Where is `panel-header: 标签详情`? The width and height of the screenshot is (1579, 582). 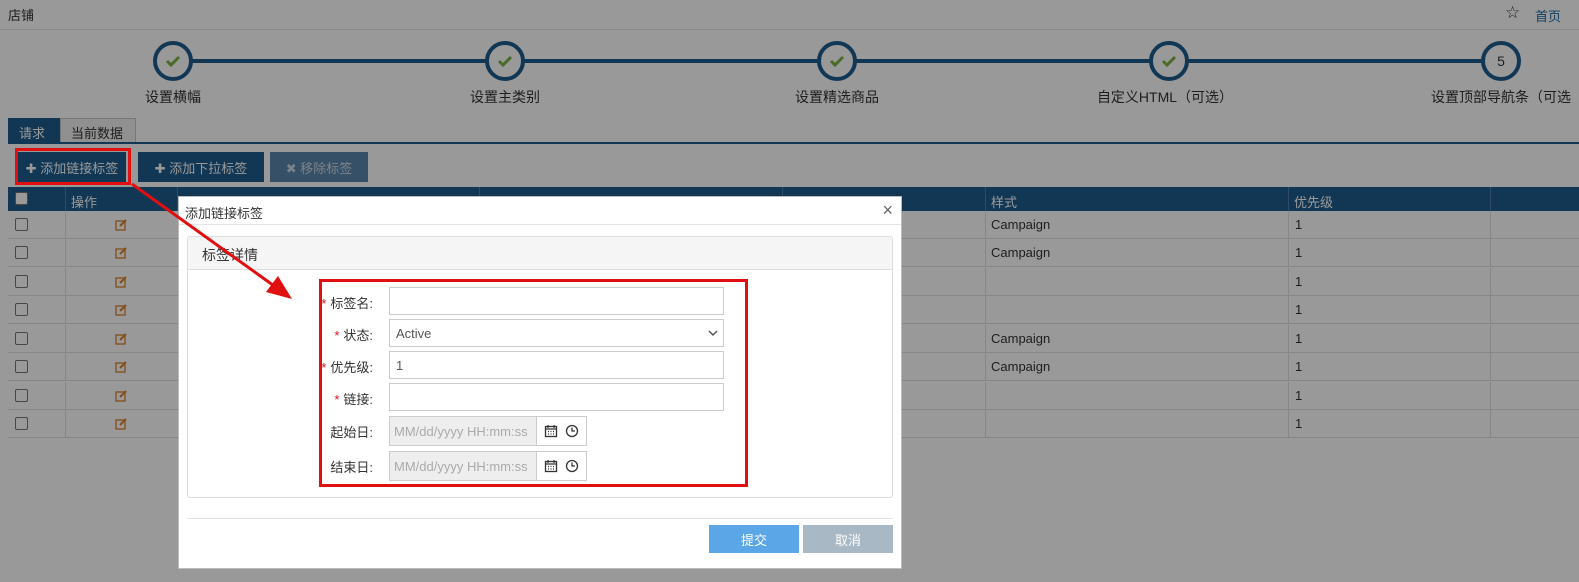 panel-header: 标签详情 is located at coordinates (540, 253).